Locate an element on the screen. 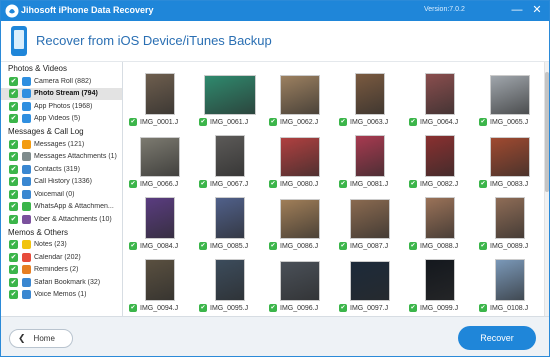  photo-item: ✔ IMG_0066.J is located at coordinates (159, 162).